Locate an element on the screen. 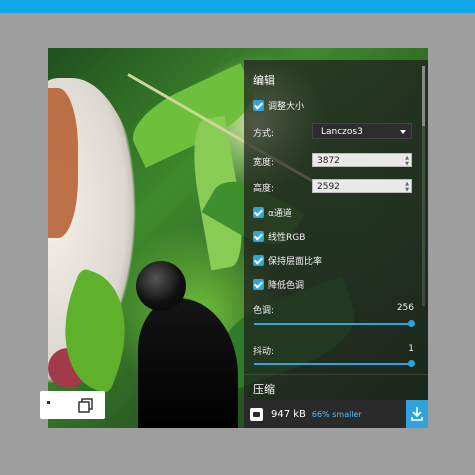 The height and width of the screenshot is (475, 475). animal-nose is located at coordinates (161, 286).